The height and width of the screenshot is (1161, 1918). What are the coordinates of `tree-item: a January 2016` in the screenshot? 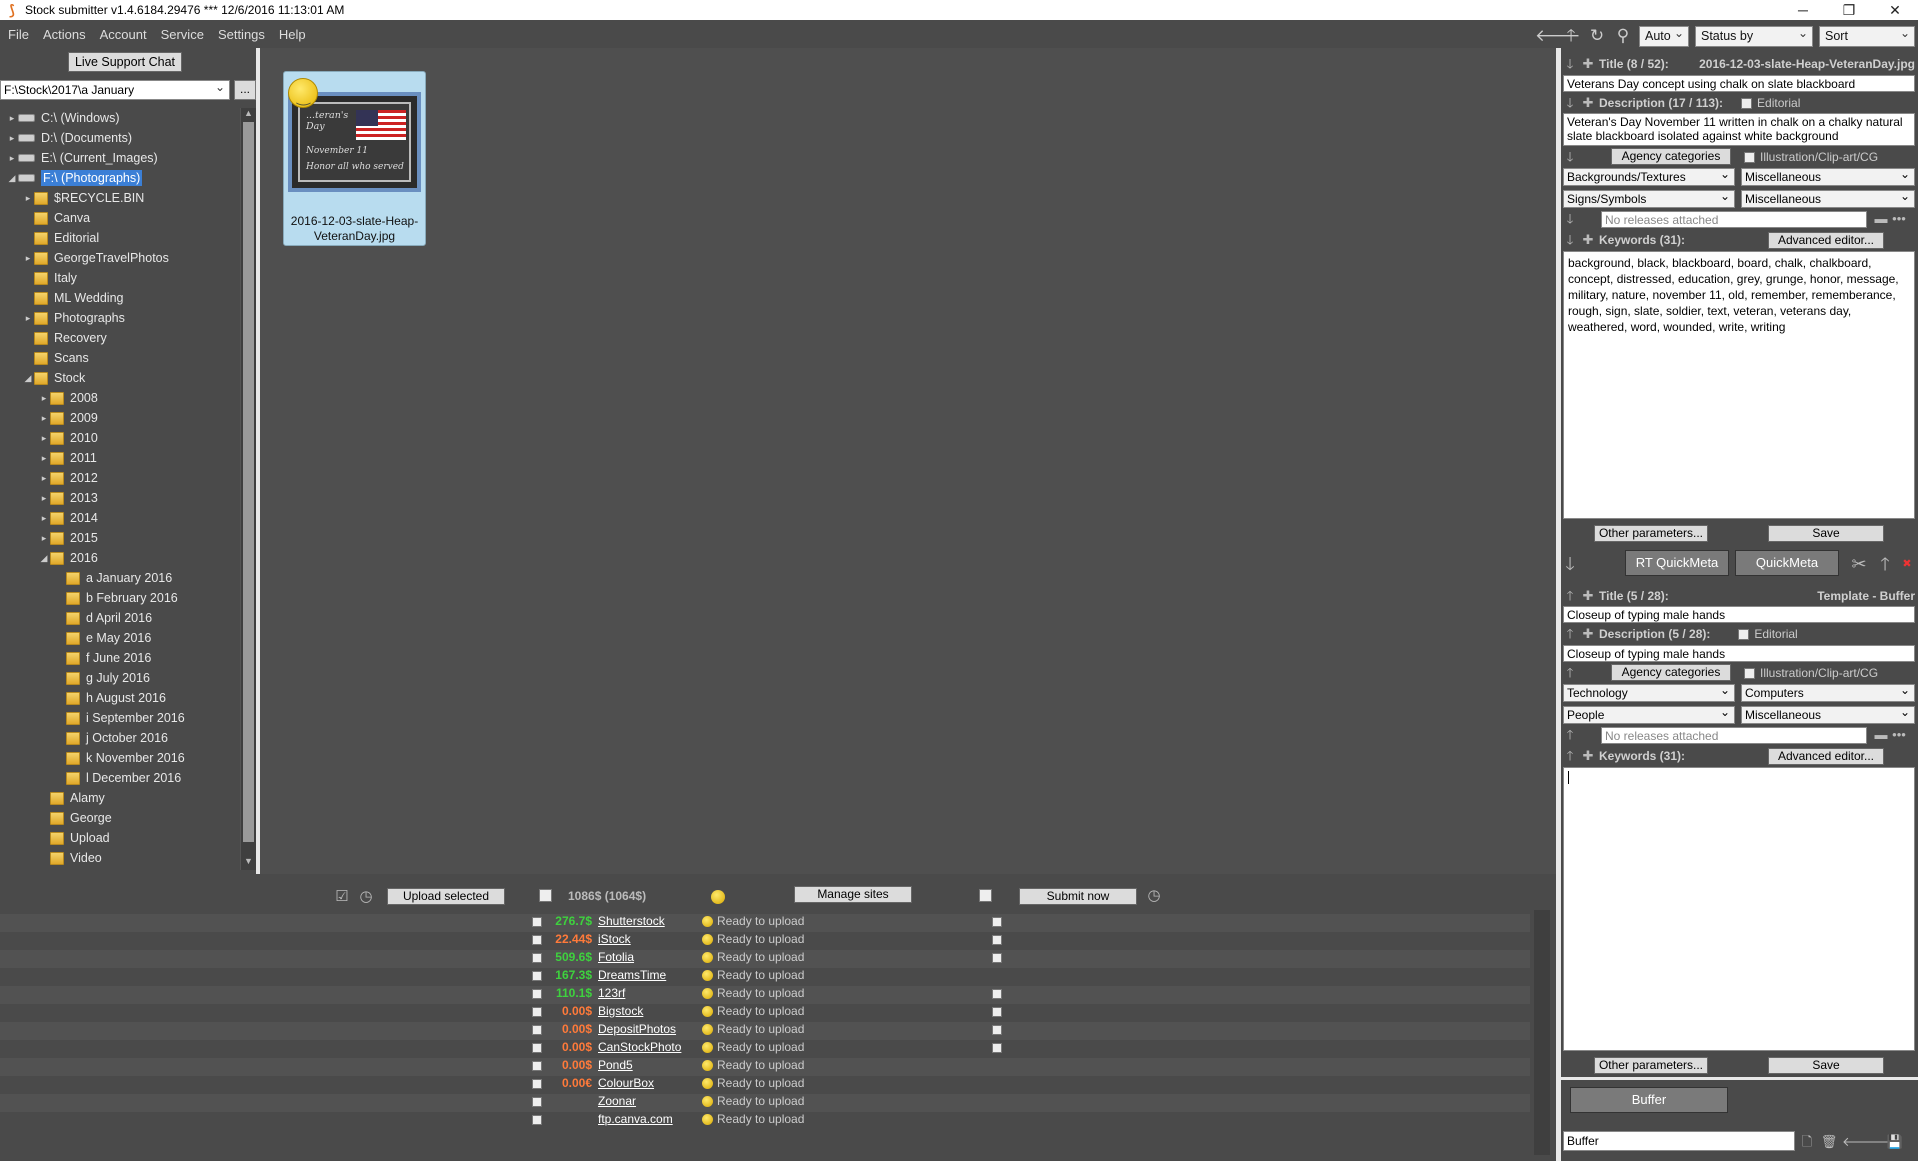 It's located at (113, 578).